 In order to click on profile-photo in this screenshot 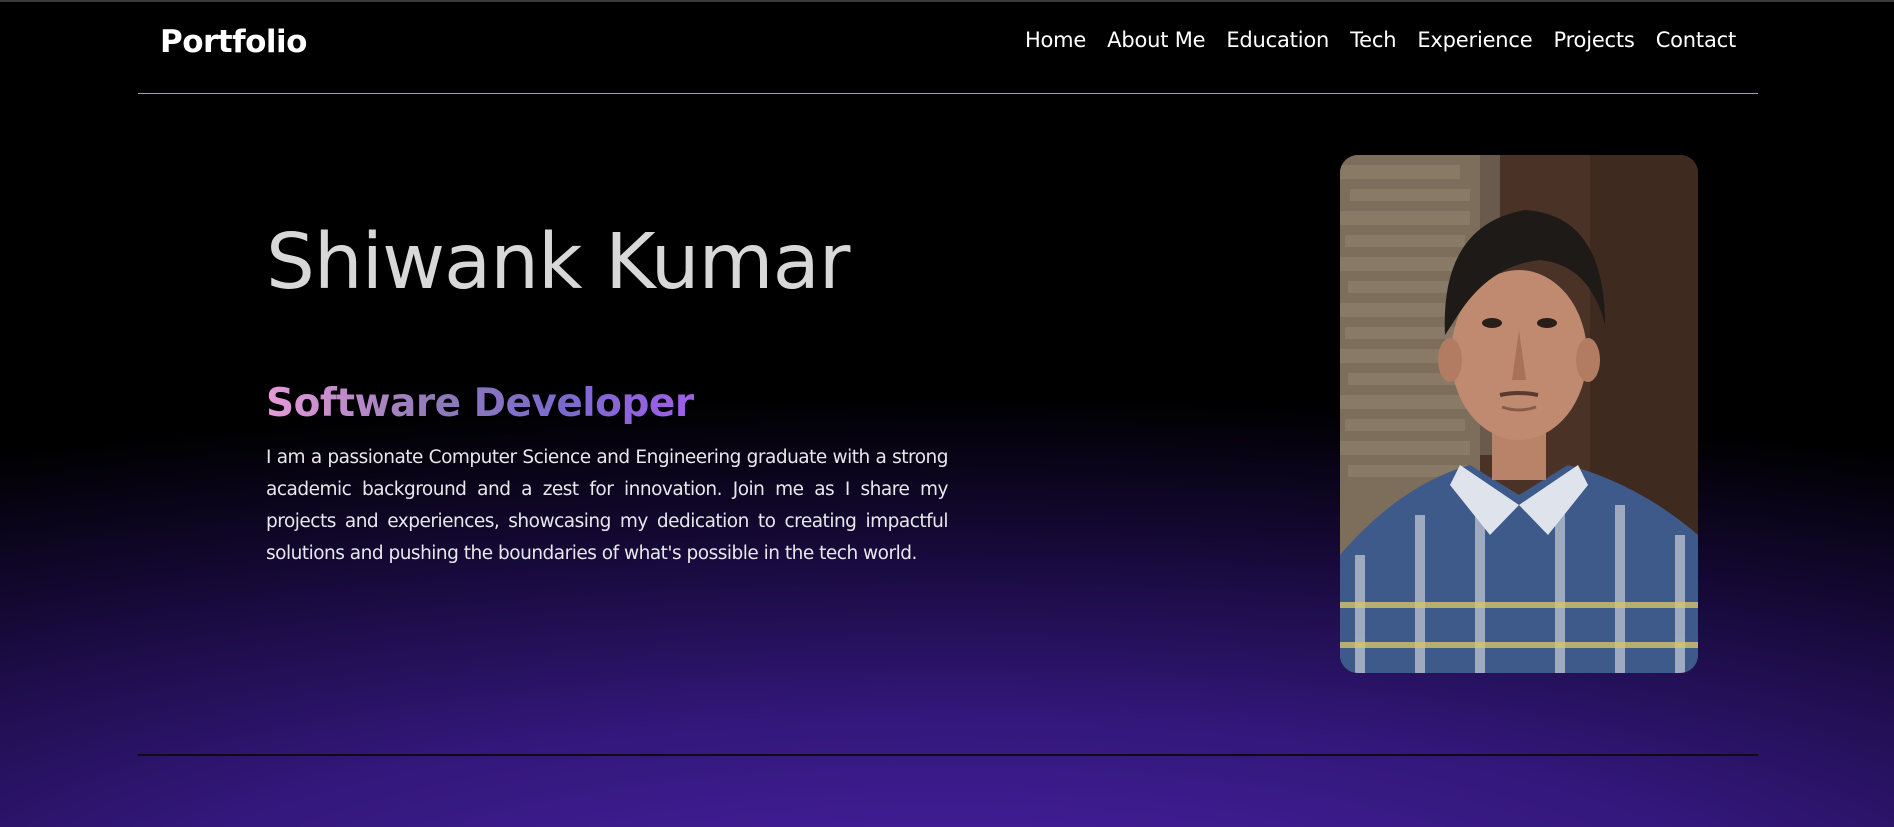, I will do `click(1519, 414)`.